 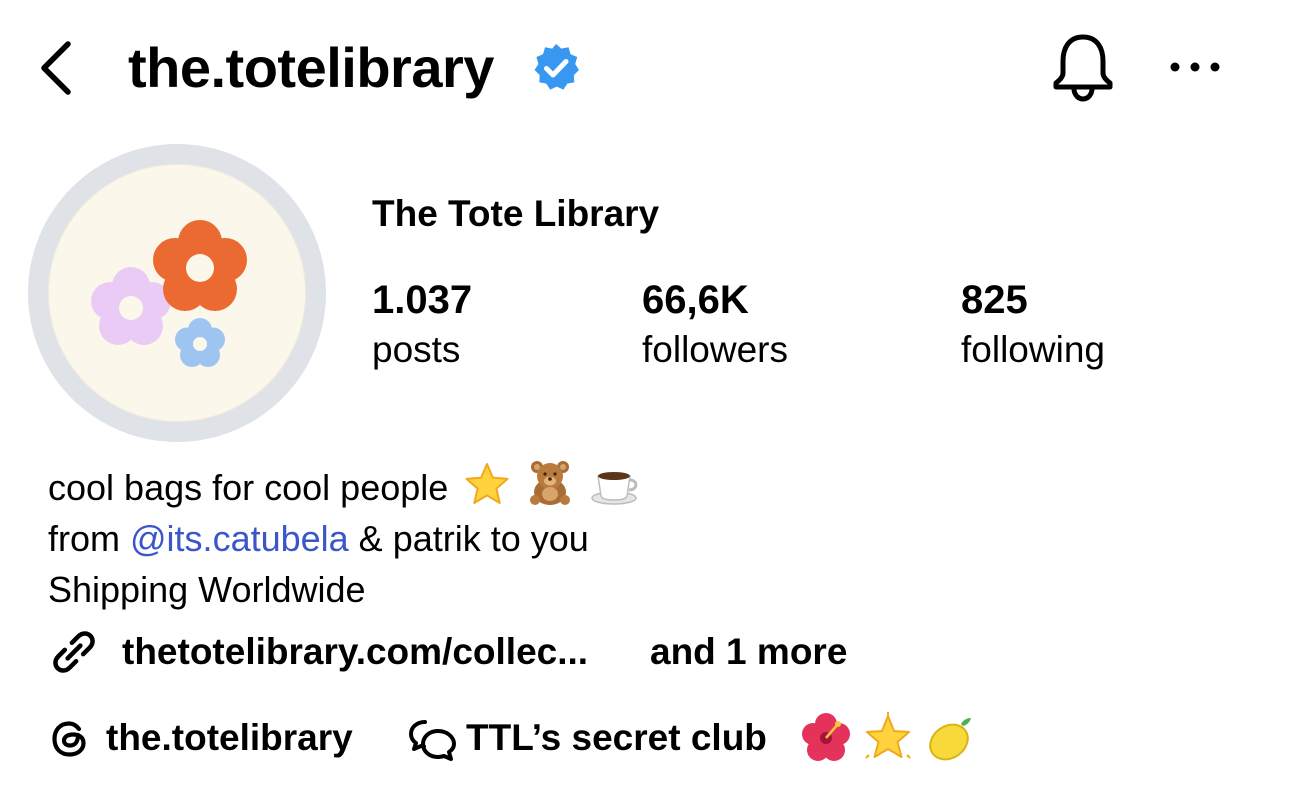 I want to click on stat-followers: 66,6K followers, so click(x=715, y=324).